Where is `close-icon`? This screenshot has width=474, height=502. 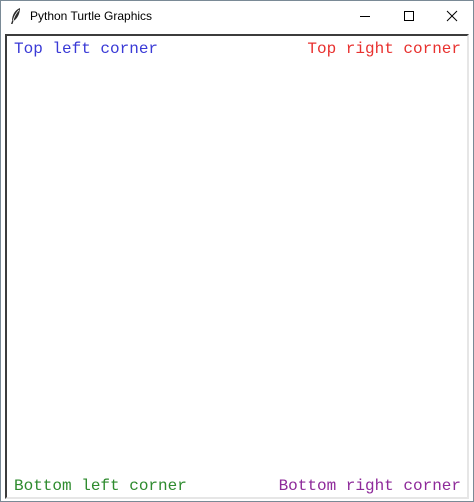 close-icon is located at coordinates (452, 16).